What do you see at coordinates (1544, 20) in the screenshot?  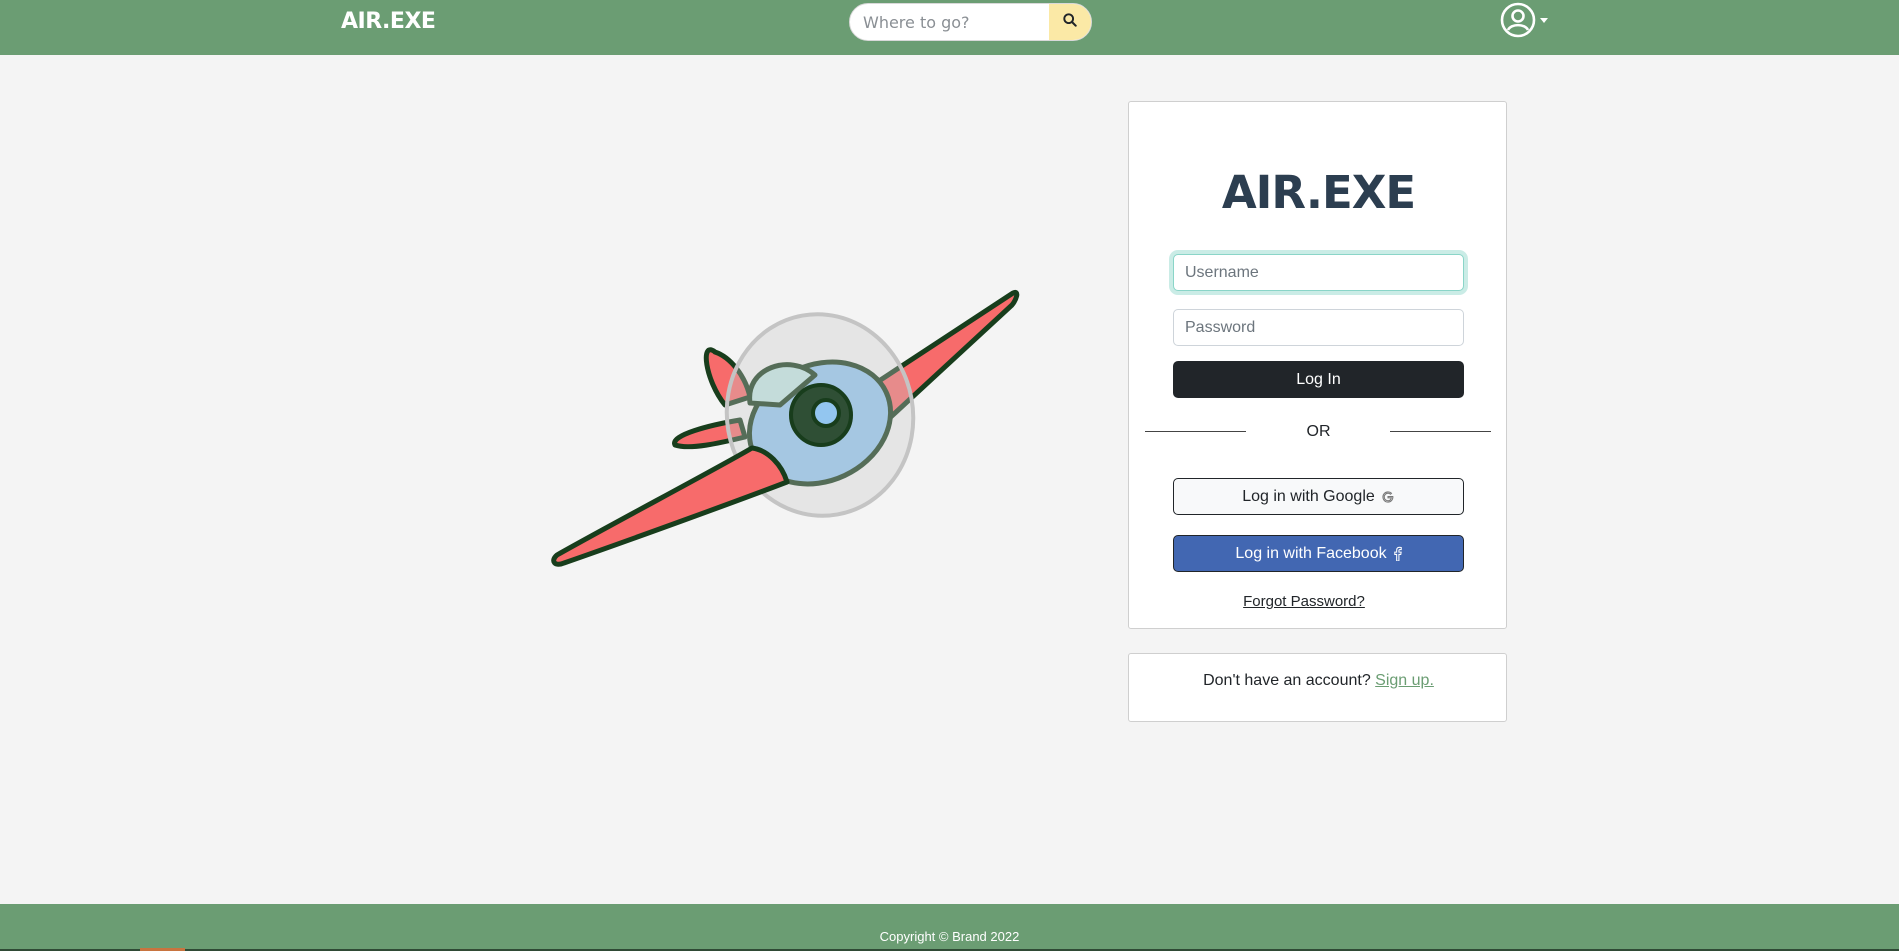 I see `chevron-down-icon` at bounding box center [1544, 20].